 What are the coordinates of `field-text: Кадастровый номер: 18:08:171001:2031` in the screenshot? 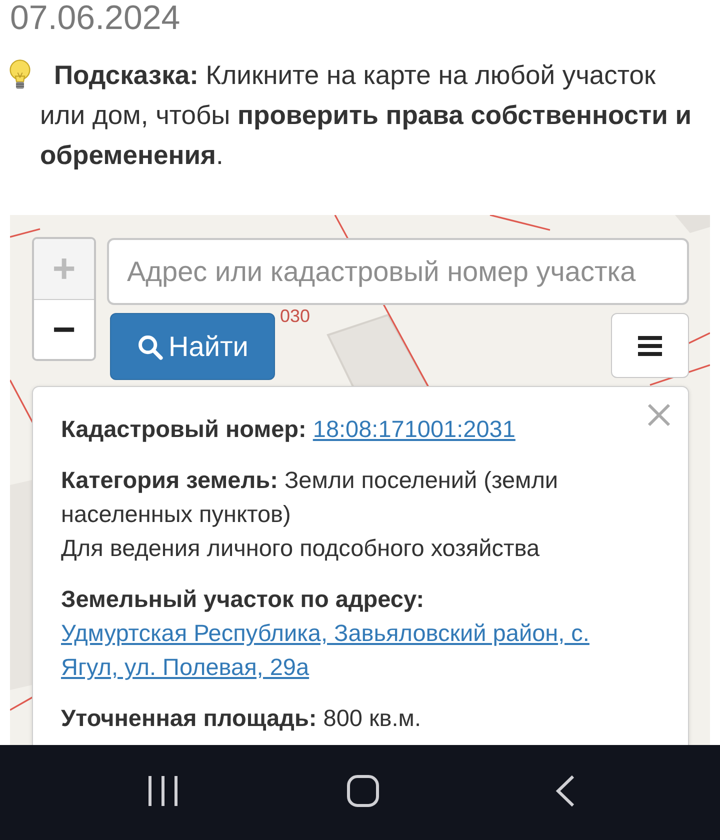 It's located at (288, 429).